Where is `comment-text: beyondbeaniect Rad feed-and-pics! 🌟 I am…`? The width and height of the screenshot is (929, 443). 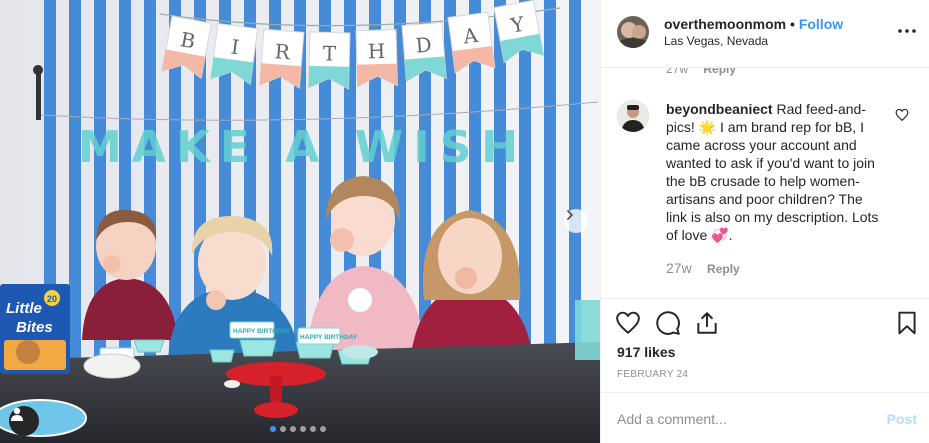
comment-text: beyondbeaniect Rad feed-and-pics! 🌟 I am… is located at coordinates (772, 172).